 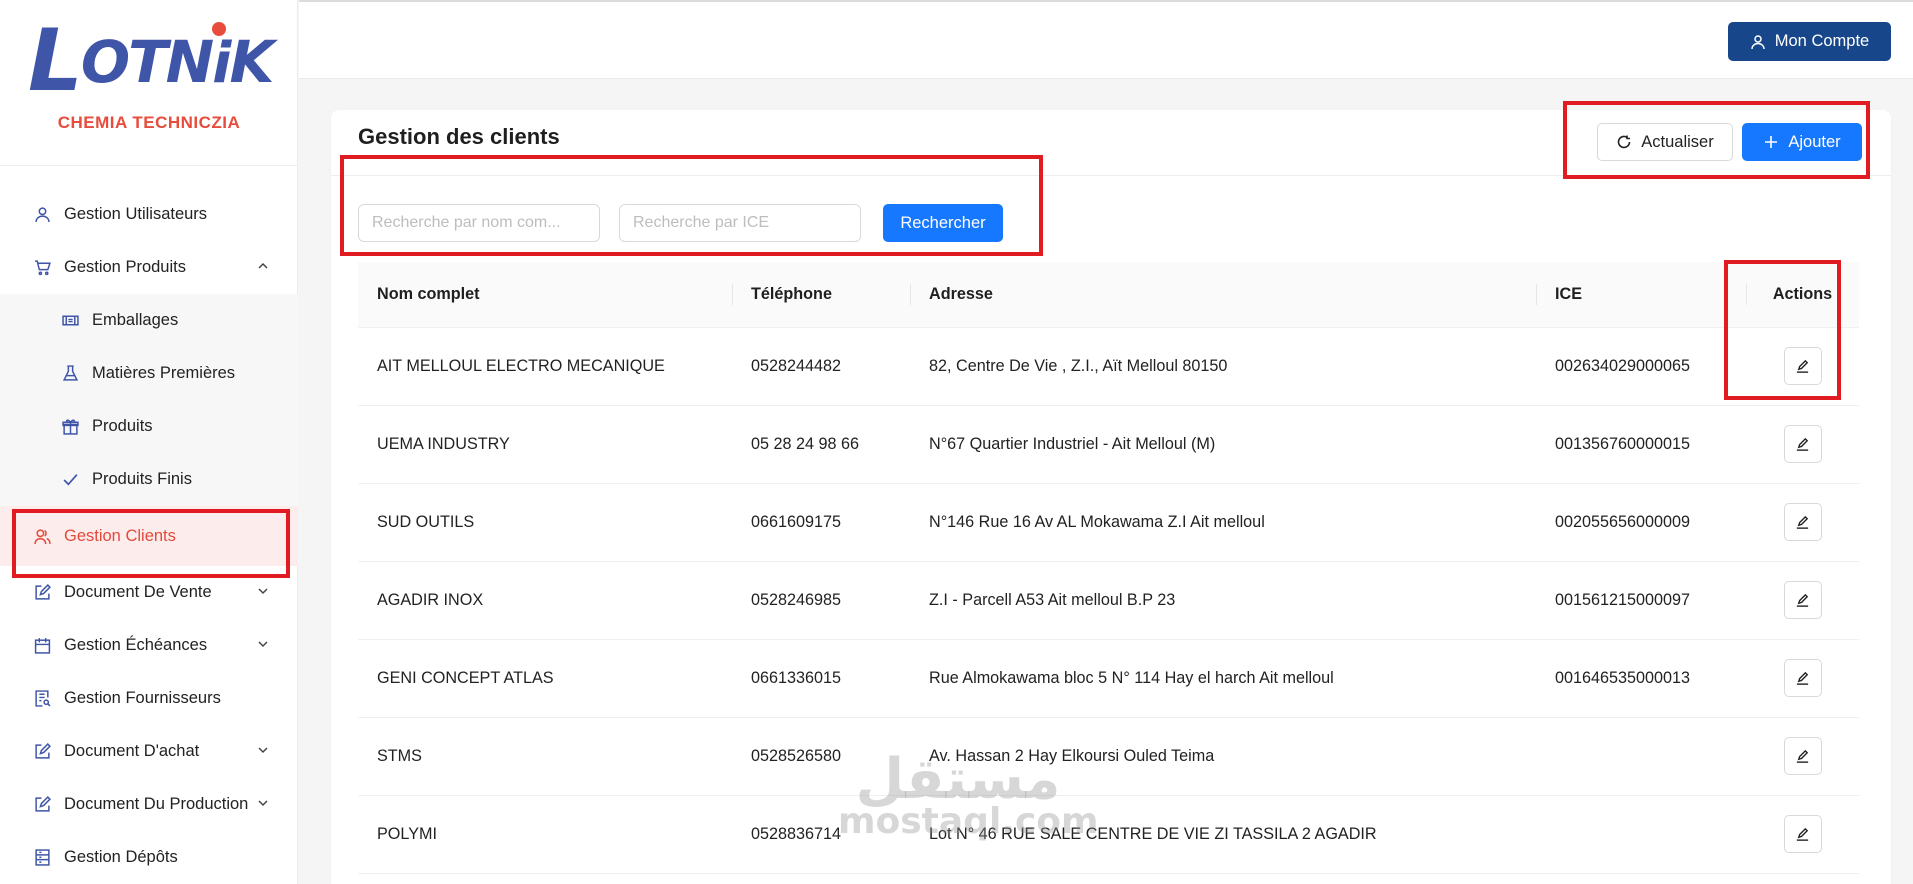 I want to click on add-client-button: Ajouter, so click(x=1802, y=142).